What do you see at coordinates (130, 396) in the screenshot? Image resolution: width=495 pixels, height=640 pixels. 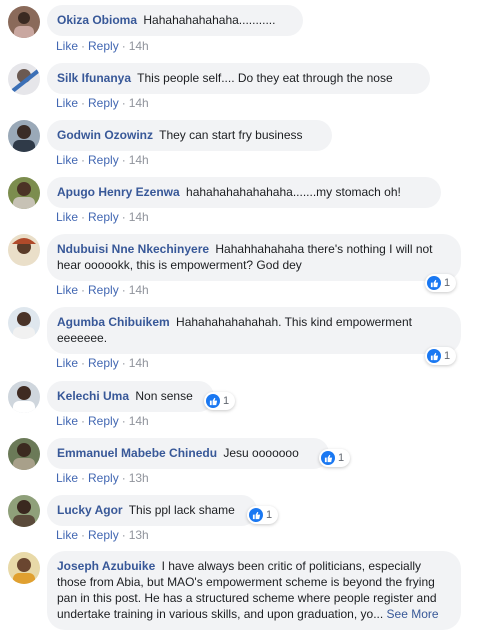 I see `comment-bubble: Kelechi Uma Non sense` at bounding box center [130, 396].